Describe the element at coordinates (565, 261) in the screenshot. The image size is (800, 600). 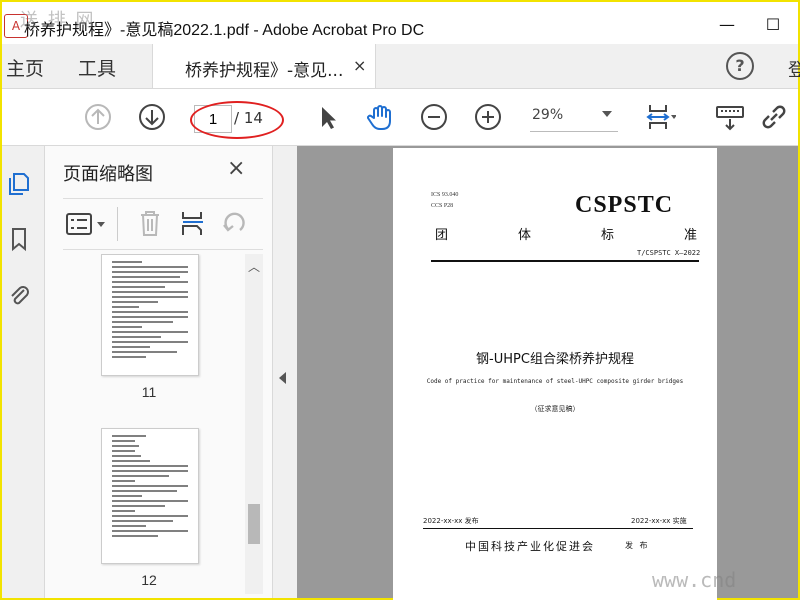
I see `top-rule` at that location.